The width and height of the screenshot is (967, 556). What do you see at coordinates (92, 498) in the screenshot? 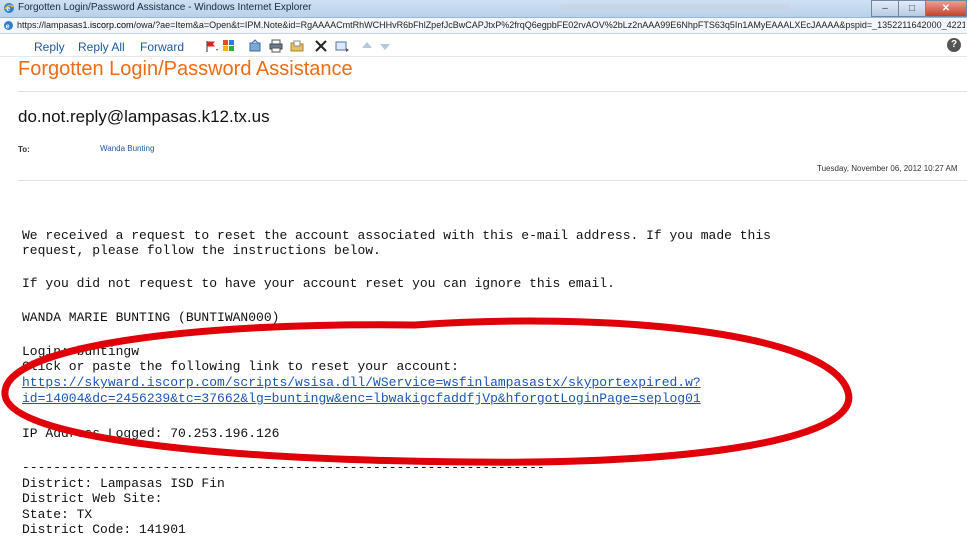
I see `body-line-website: District Web Site:` at bounding box center [92, 498].